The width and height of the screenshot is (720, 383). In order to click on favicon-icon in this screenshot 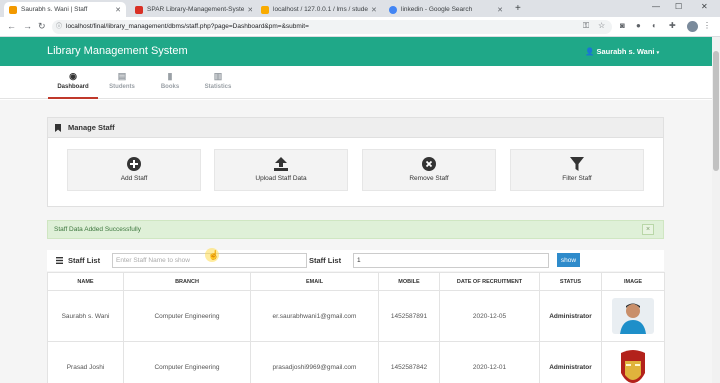, I will do `click(265, 9)`.